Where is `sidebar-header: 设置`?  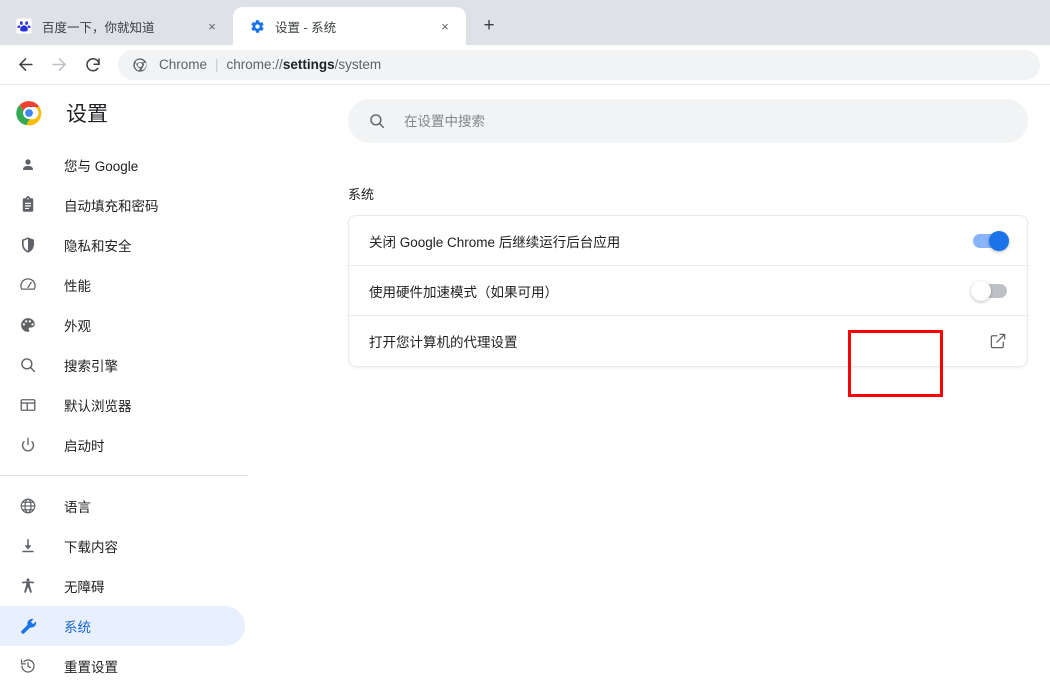 sidebar-header: 设置 is located at coordinates (124, 113).